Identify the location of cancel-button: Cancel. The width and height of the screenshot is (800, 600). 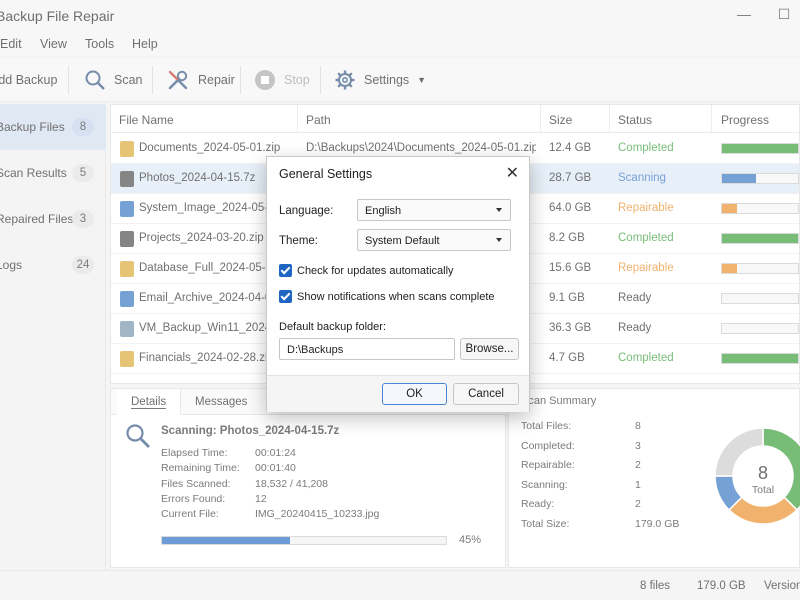
(486, 394).